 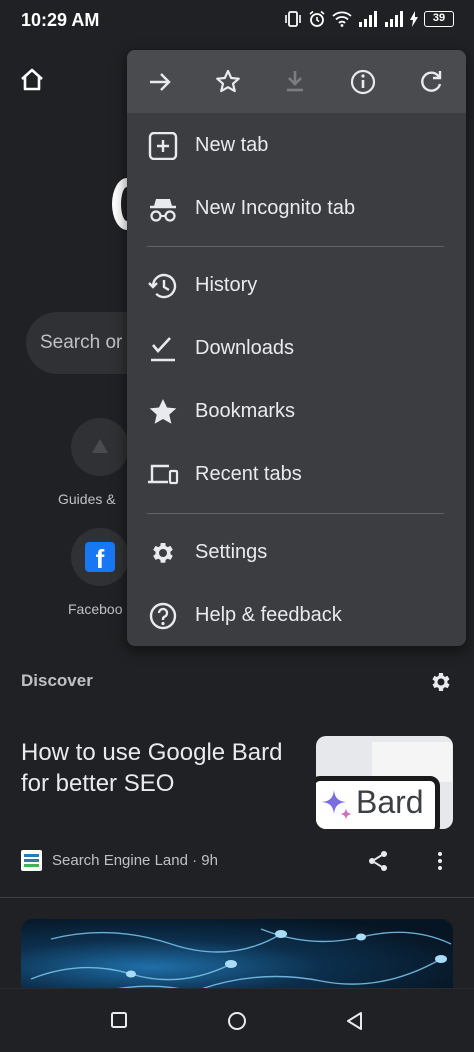 What do you see at coordinates (414, 19) in the screenshot?
I see `charging-icon` at bounding box center [414, 19].